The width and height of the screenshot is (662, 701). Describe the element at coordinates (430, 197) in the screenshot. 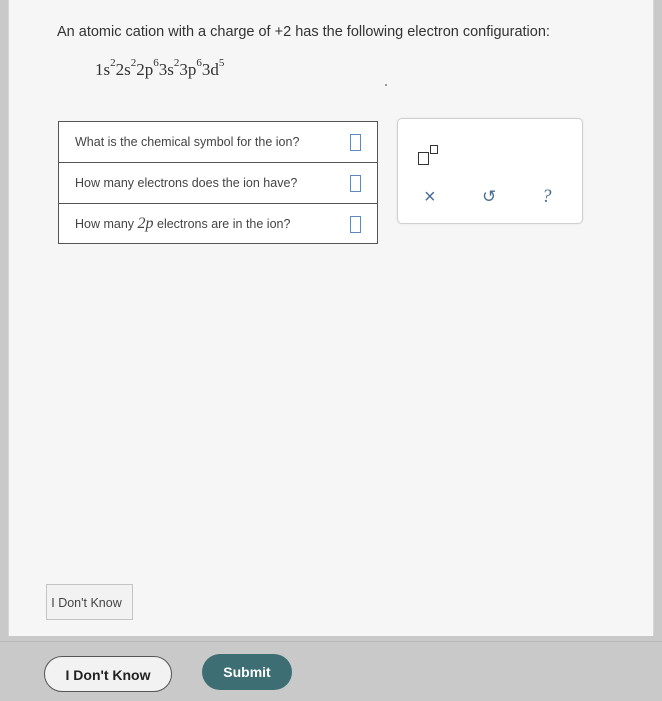

I see `clear-icon: ×` at that location.